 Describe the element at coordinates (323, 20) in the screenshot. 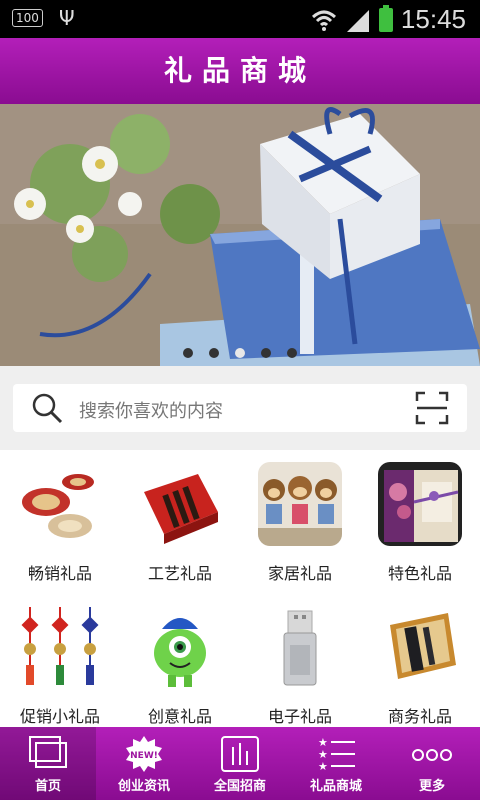

I see `wifi-icon` at that location.